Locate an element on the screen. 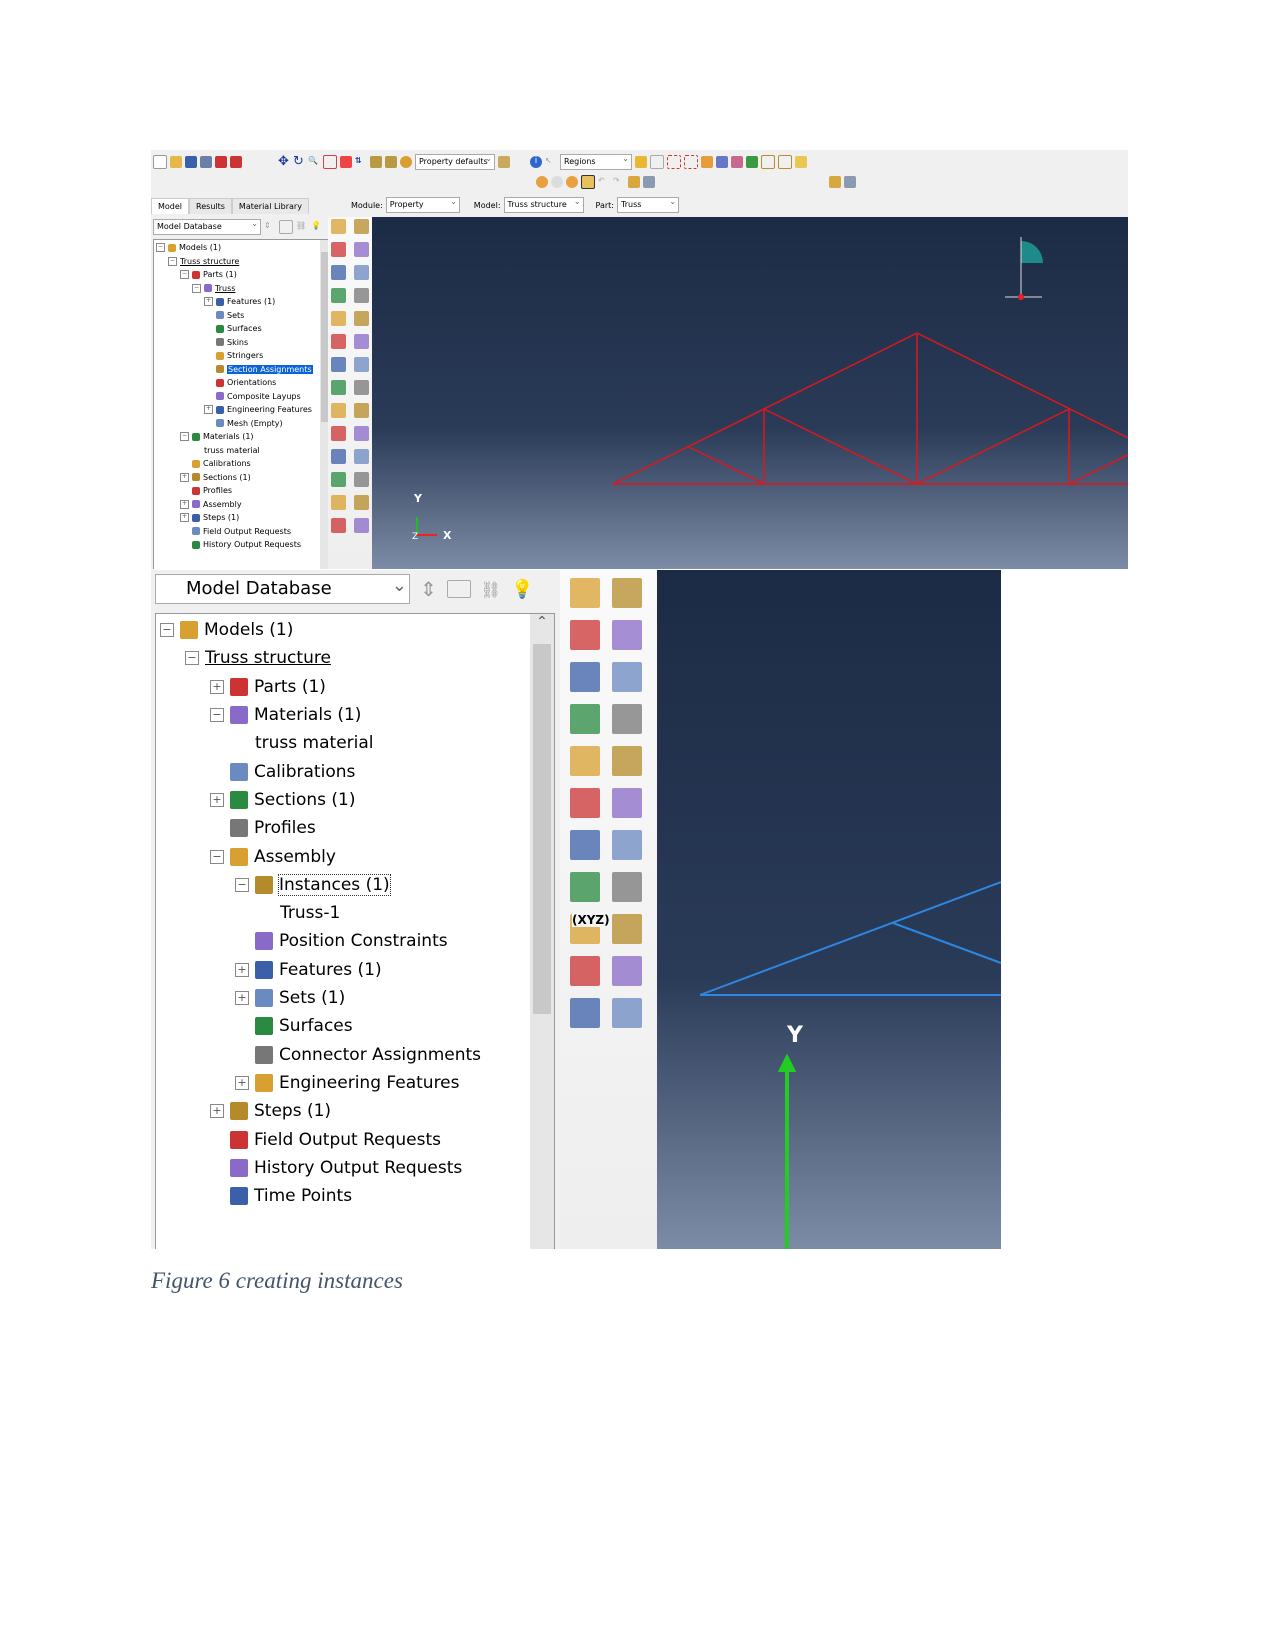 Image resolution: width=1275 pixels, height=1650 pixels. cube-hidden-icon is located at coordinates (785, 162).